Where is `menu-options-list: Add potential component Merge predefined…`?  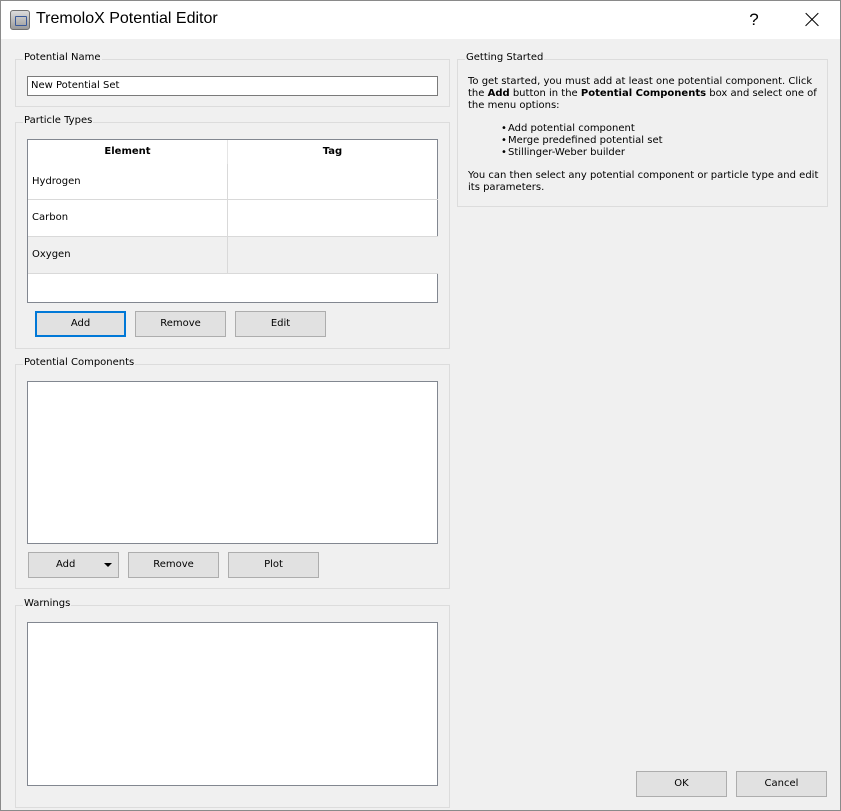
menu-options-list: Add potential component Merge predefined… is located at coordinates (660, 141).